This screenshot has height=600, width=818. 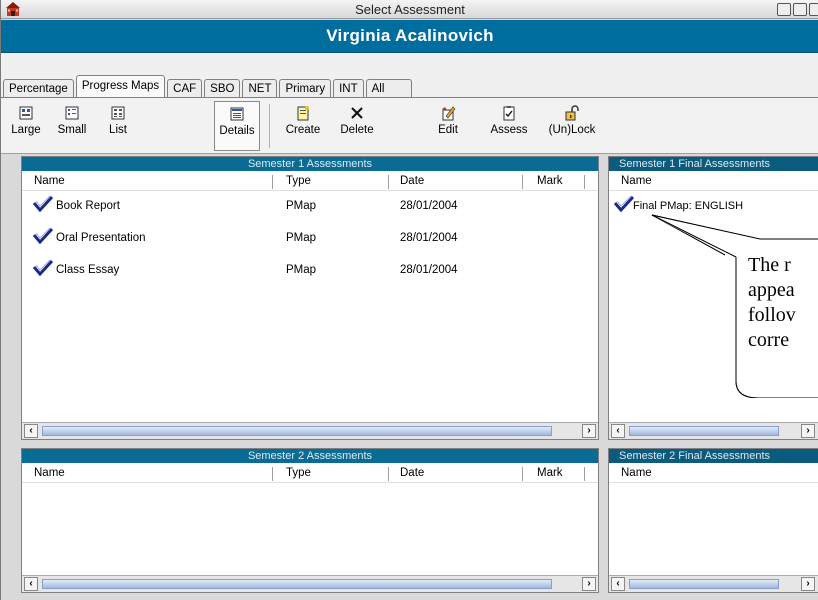 What do you see at coordinates (357, 113) in the screenshot?
I see `delete-x-icon` at bounding box center [357, 113].